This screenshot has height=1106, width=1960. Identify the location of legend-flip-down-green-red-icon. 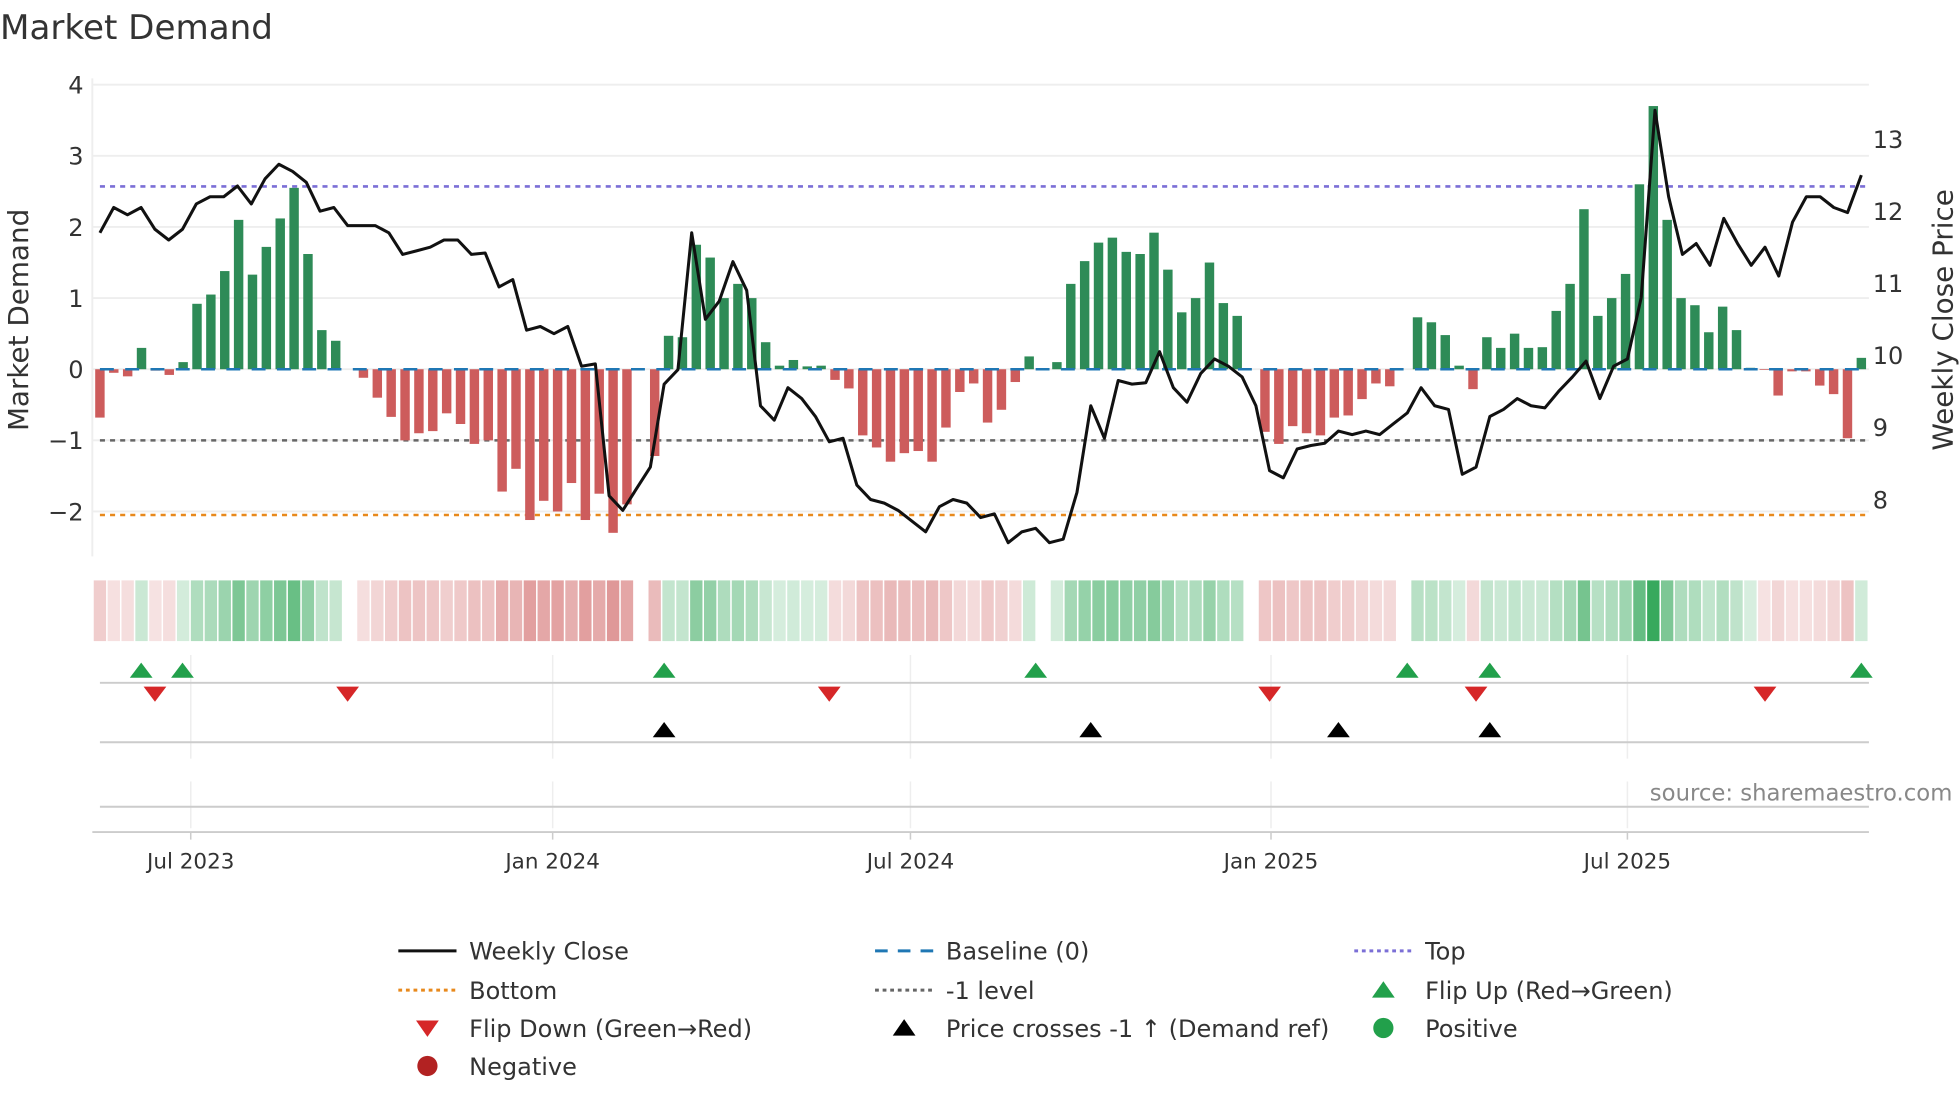
(427, 1028).